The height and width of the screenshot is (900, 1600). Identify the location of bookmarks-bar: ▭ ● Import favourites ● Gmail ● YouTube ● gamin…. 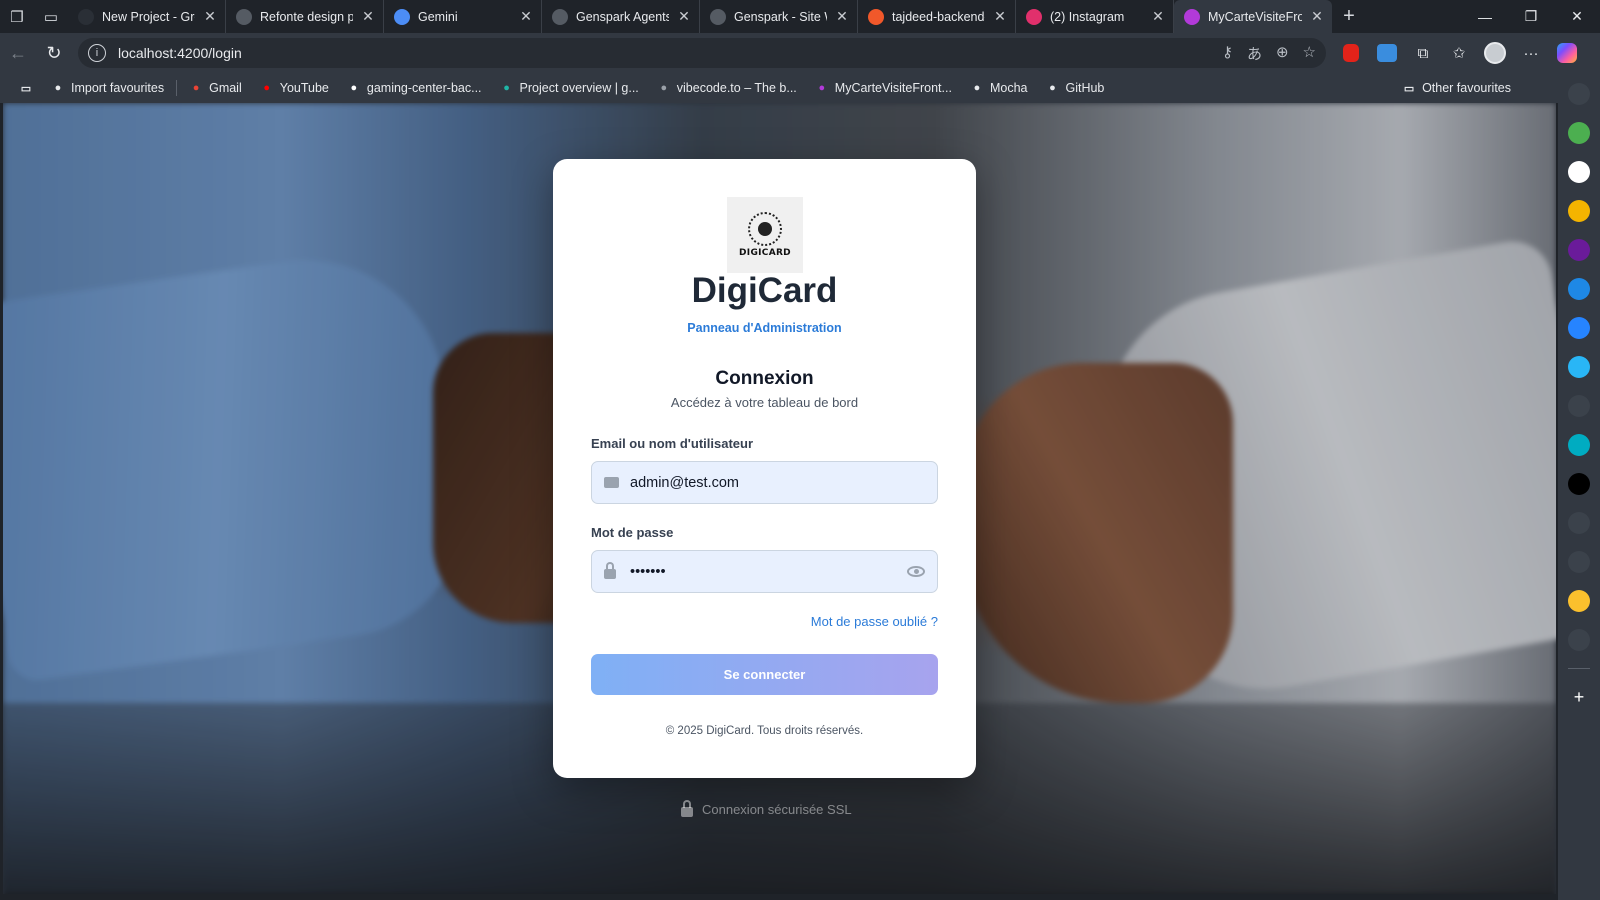
(800, 88).